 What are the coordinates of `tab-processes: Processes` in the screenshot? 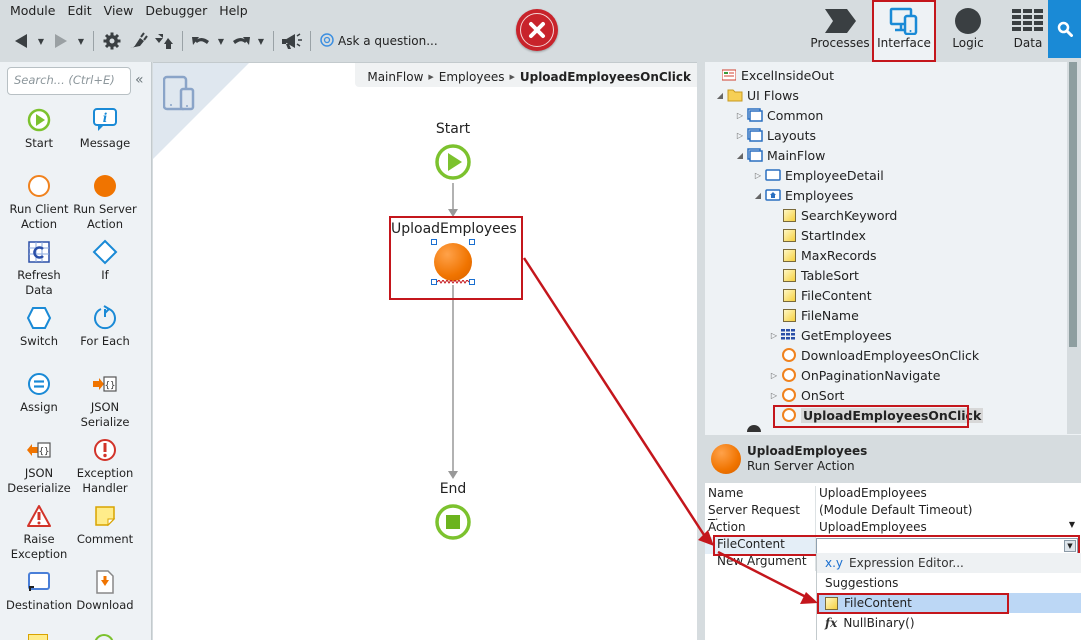 It's located at (840, 31).